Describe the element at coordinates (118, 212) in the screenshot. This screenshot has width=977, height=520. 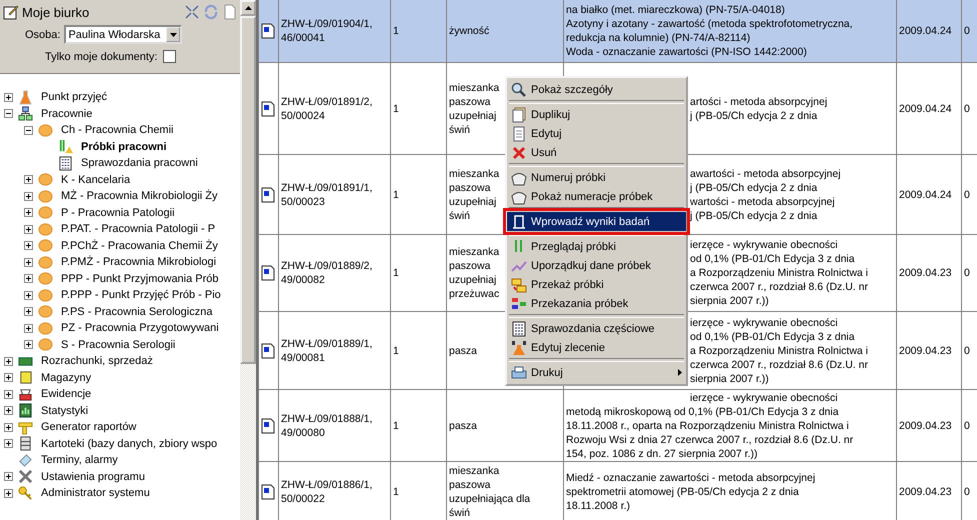
I see `tree-item: P - Pracownia Patologii` at that location.